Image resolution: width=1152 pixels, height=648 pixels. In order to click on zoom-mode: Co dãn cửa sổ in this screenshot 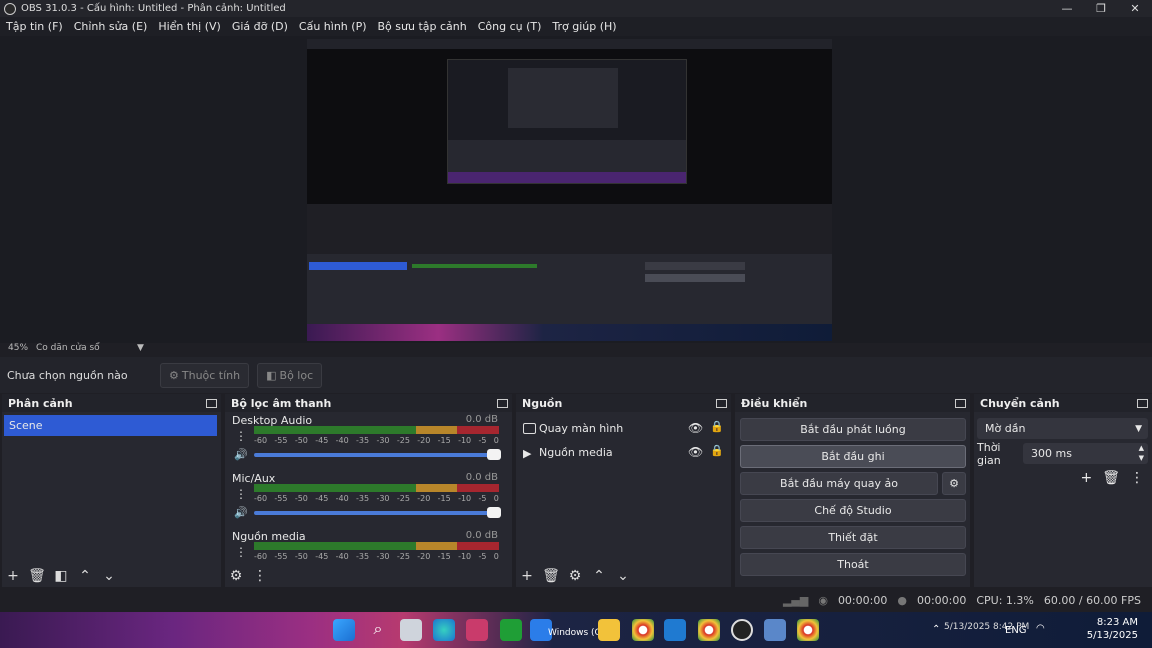, I will do `click(68, 348)`.